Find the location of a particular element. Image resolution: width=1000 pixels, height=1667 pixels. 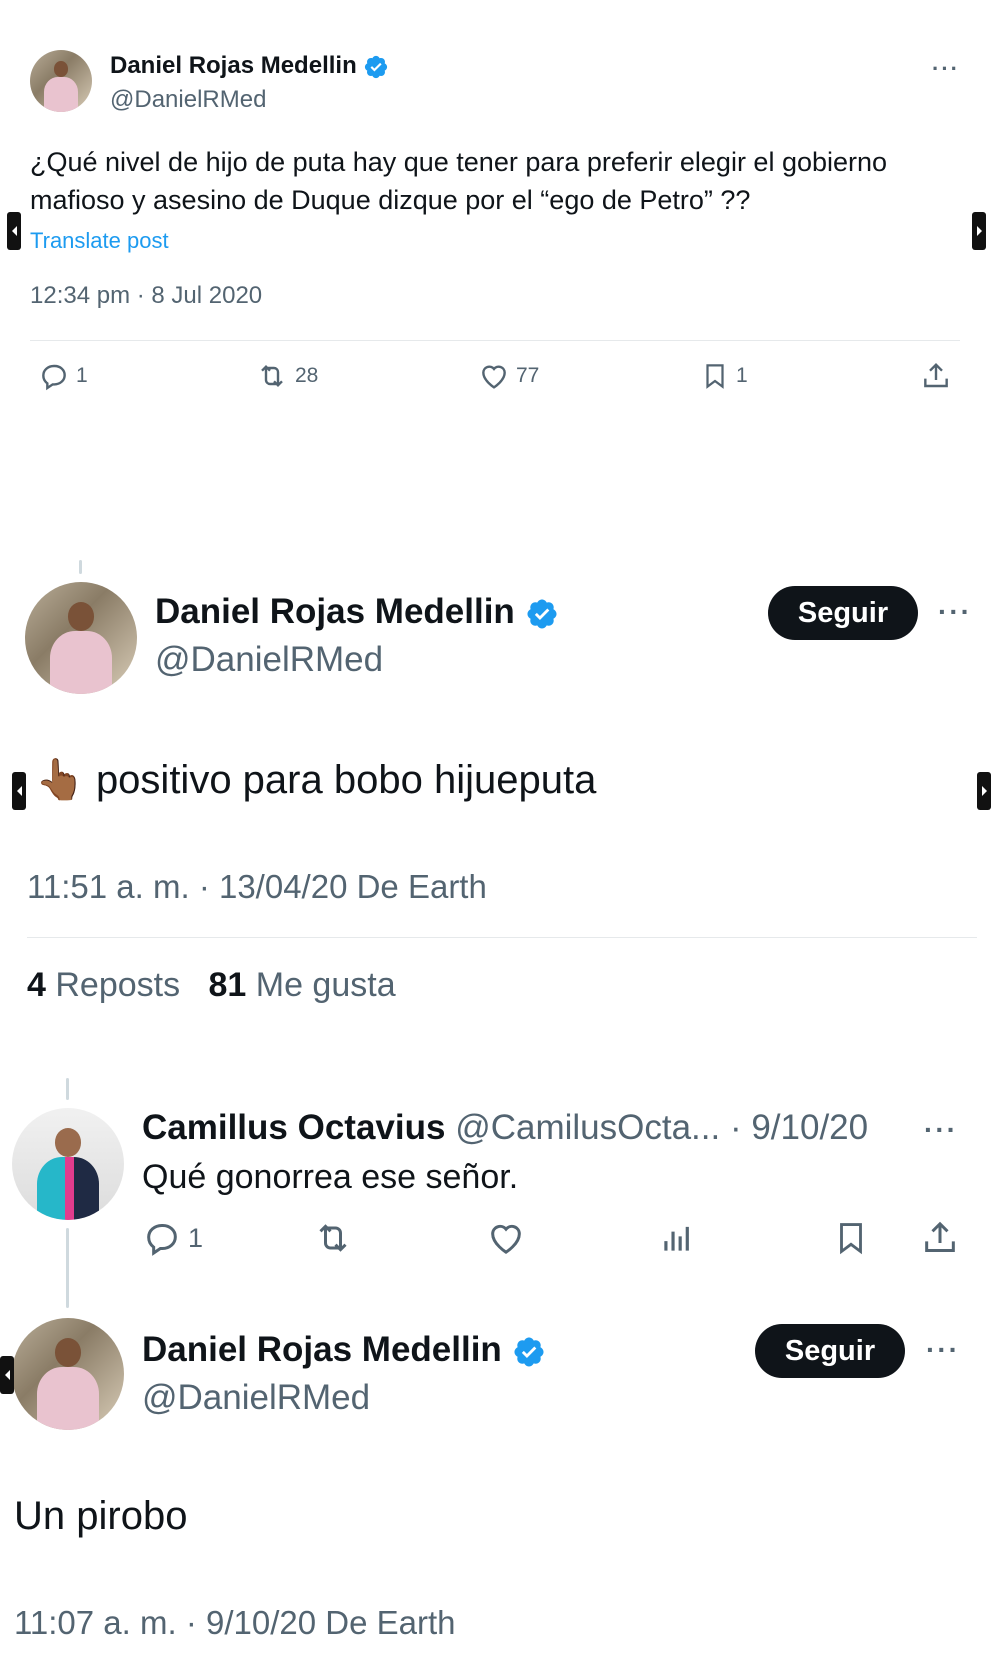

translate-link: Translate post is located at coordinates (99, 241).